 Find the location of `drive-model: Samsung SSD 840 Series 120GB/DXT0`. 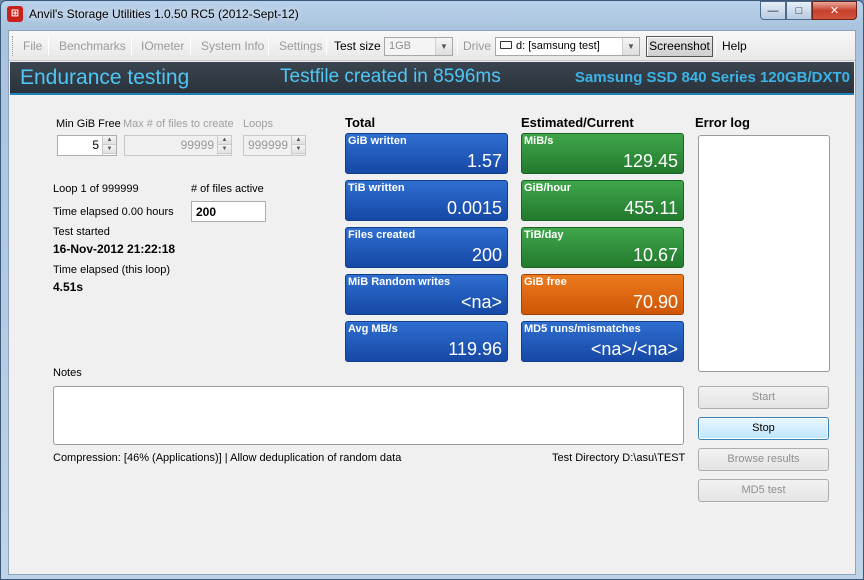

drive-model: Samsung SSD 840 Series 120GB/DXT0 is located at coordinates (712, 77).